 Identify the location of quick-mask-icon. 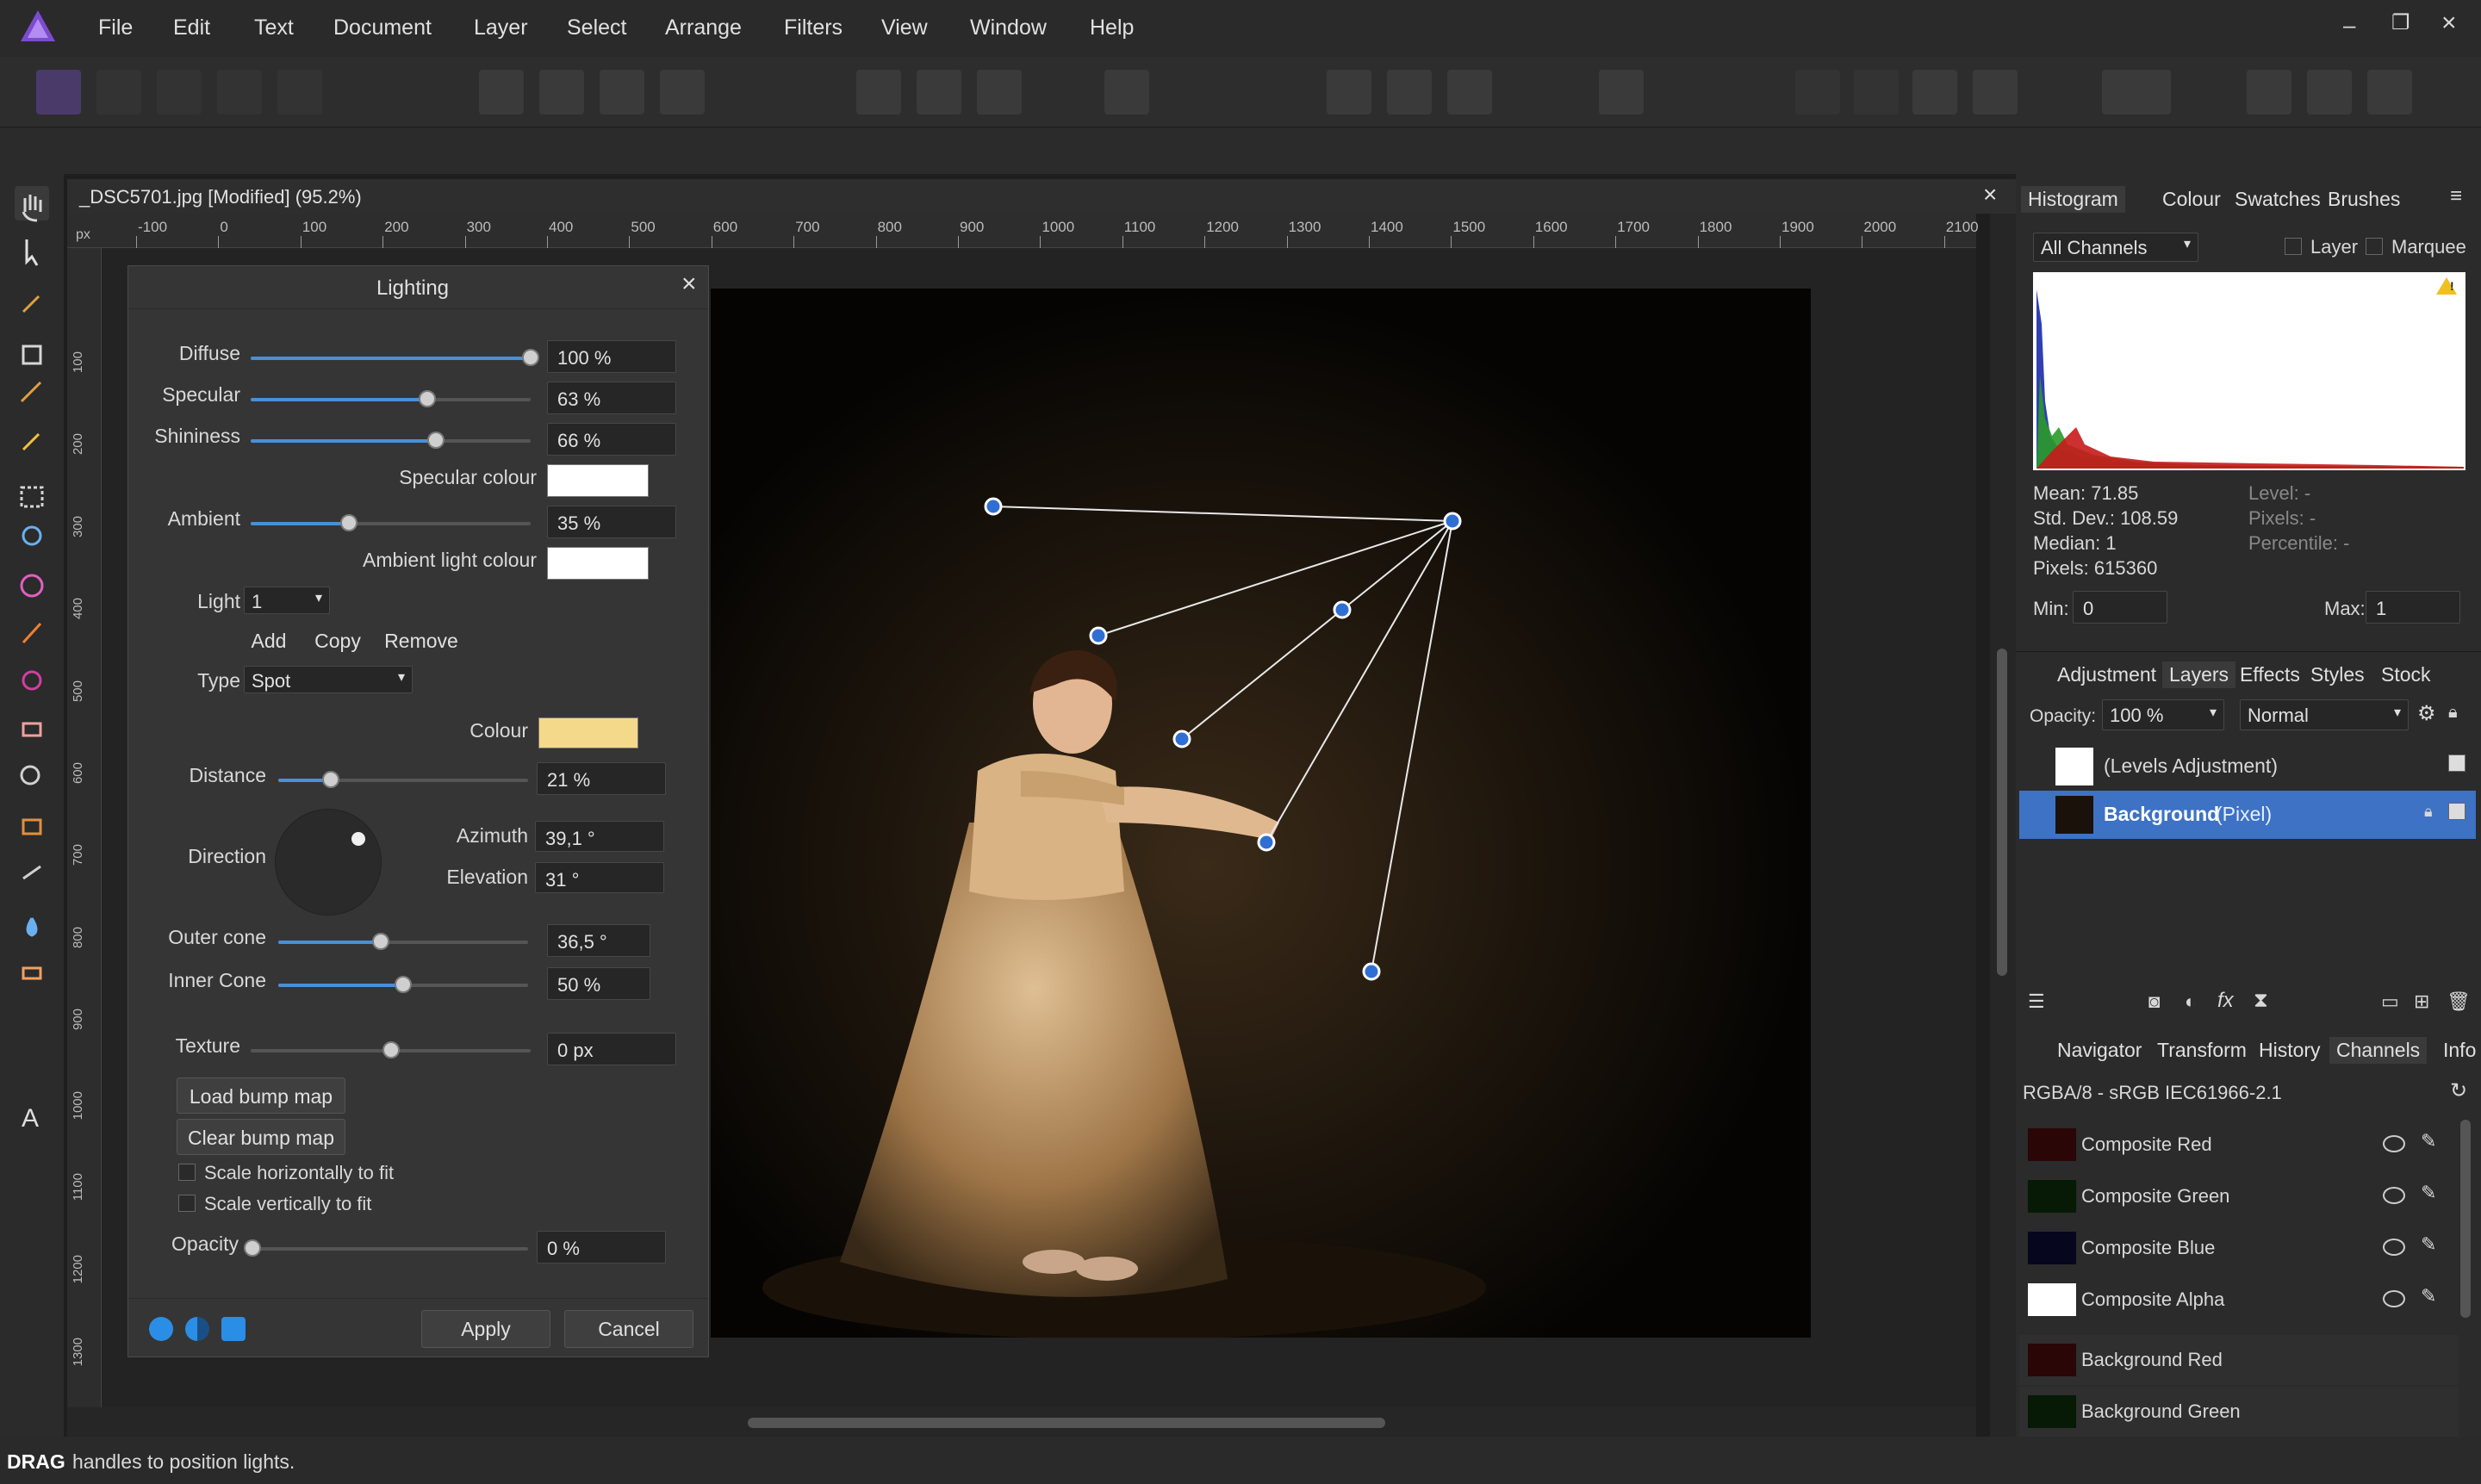
(1127, 92).